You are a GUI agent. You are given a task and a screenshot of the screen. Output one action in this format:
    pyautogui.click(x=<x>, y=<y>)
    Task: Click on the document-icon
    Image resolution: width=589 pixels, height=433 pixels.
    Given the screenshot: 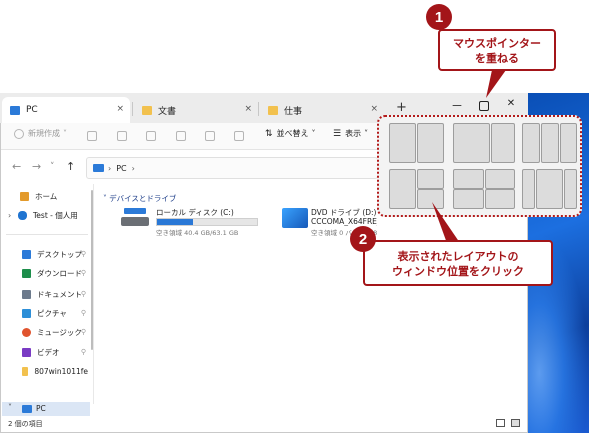 What is the action you would take?
    pyautogui.click(x=26, y=294)
    